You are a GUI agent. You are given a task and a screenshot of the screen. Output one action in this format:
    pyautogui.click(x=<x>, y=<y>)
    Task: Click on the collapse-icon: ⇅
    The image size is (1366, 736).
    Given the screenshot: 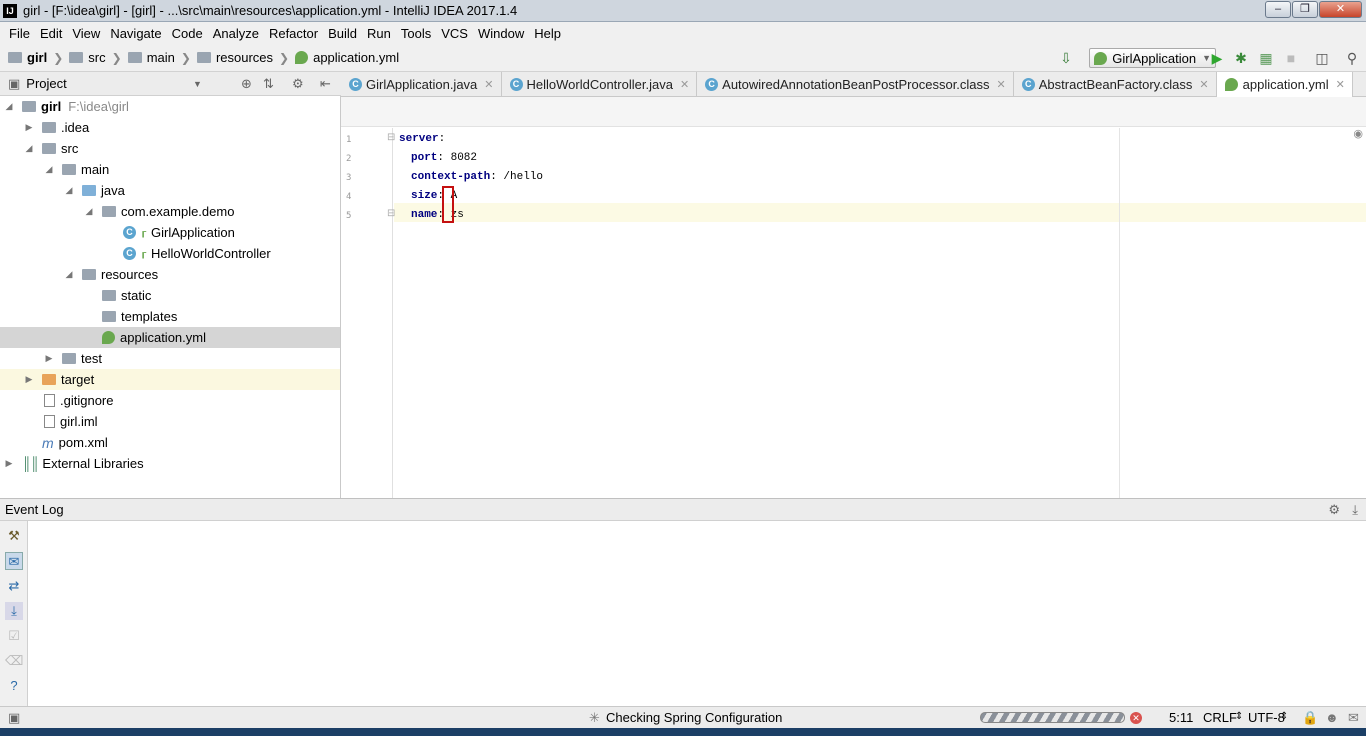 What is the action you would take?
    pyautogui.click(x=268, y=84)
    